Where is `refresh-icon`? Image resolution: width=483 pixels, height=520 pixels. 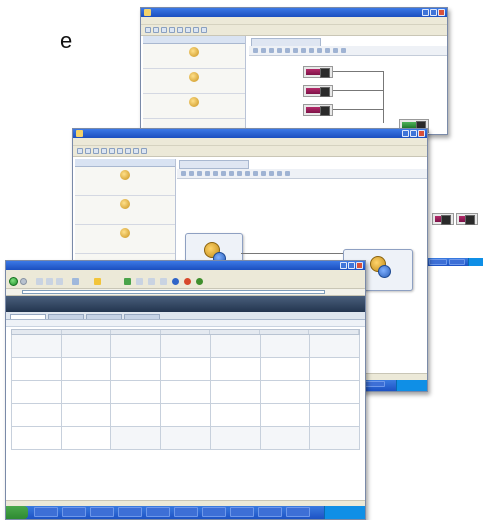 refresh-icon is located at coordinates (49, 281).